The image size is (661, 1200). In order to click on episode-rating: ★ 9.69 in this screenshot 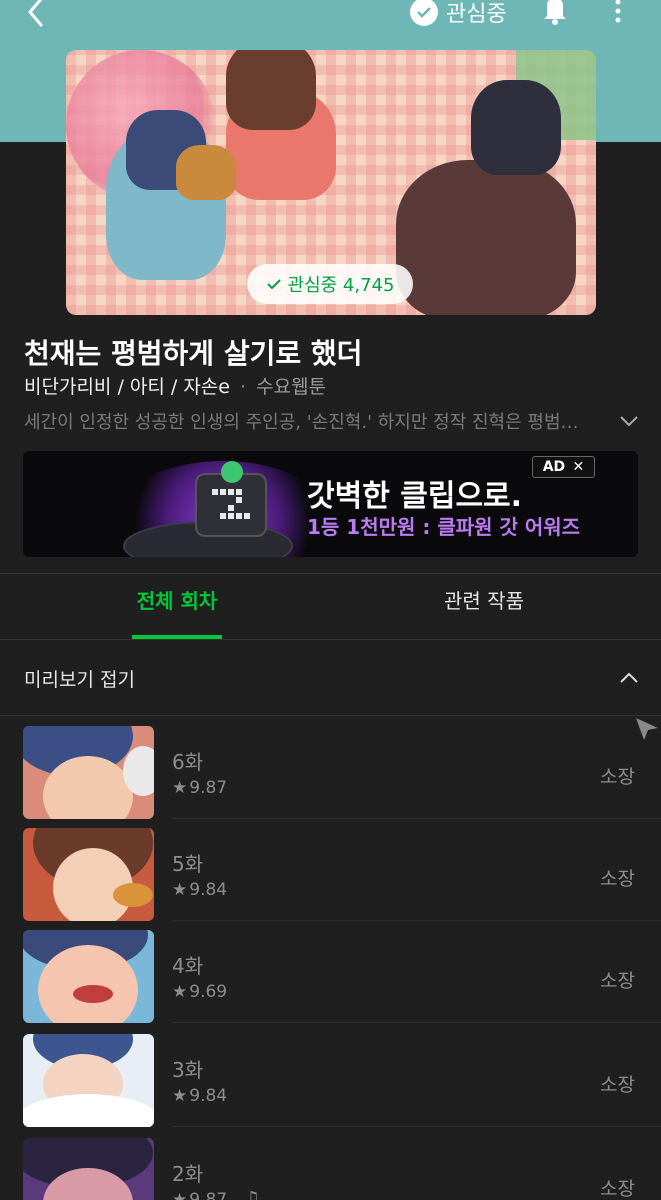, I will do `click(199, 992)`.